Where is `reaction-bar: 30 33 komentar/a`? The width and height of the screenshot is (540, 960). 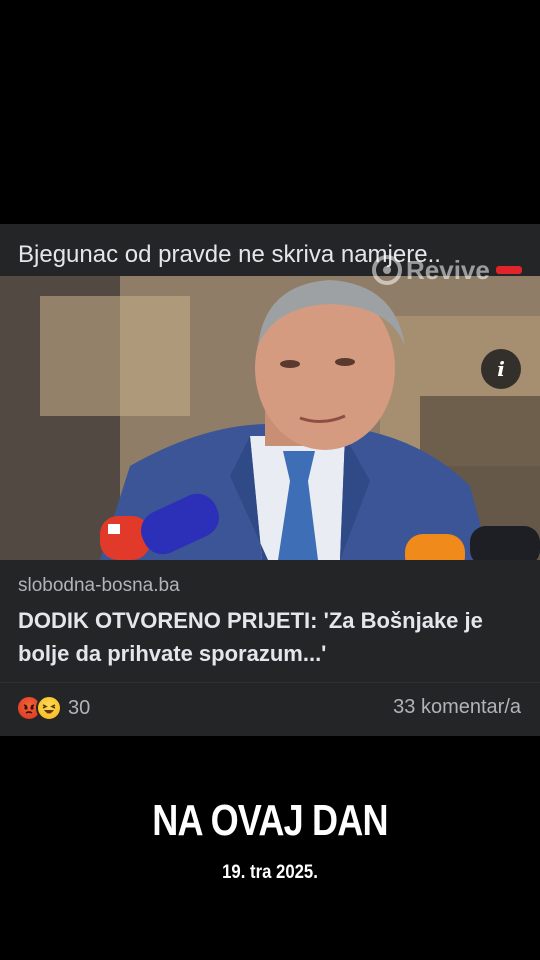
reaction-bar: 30 33 komentar/a is located at coordinates (270, 709).